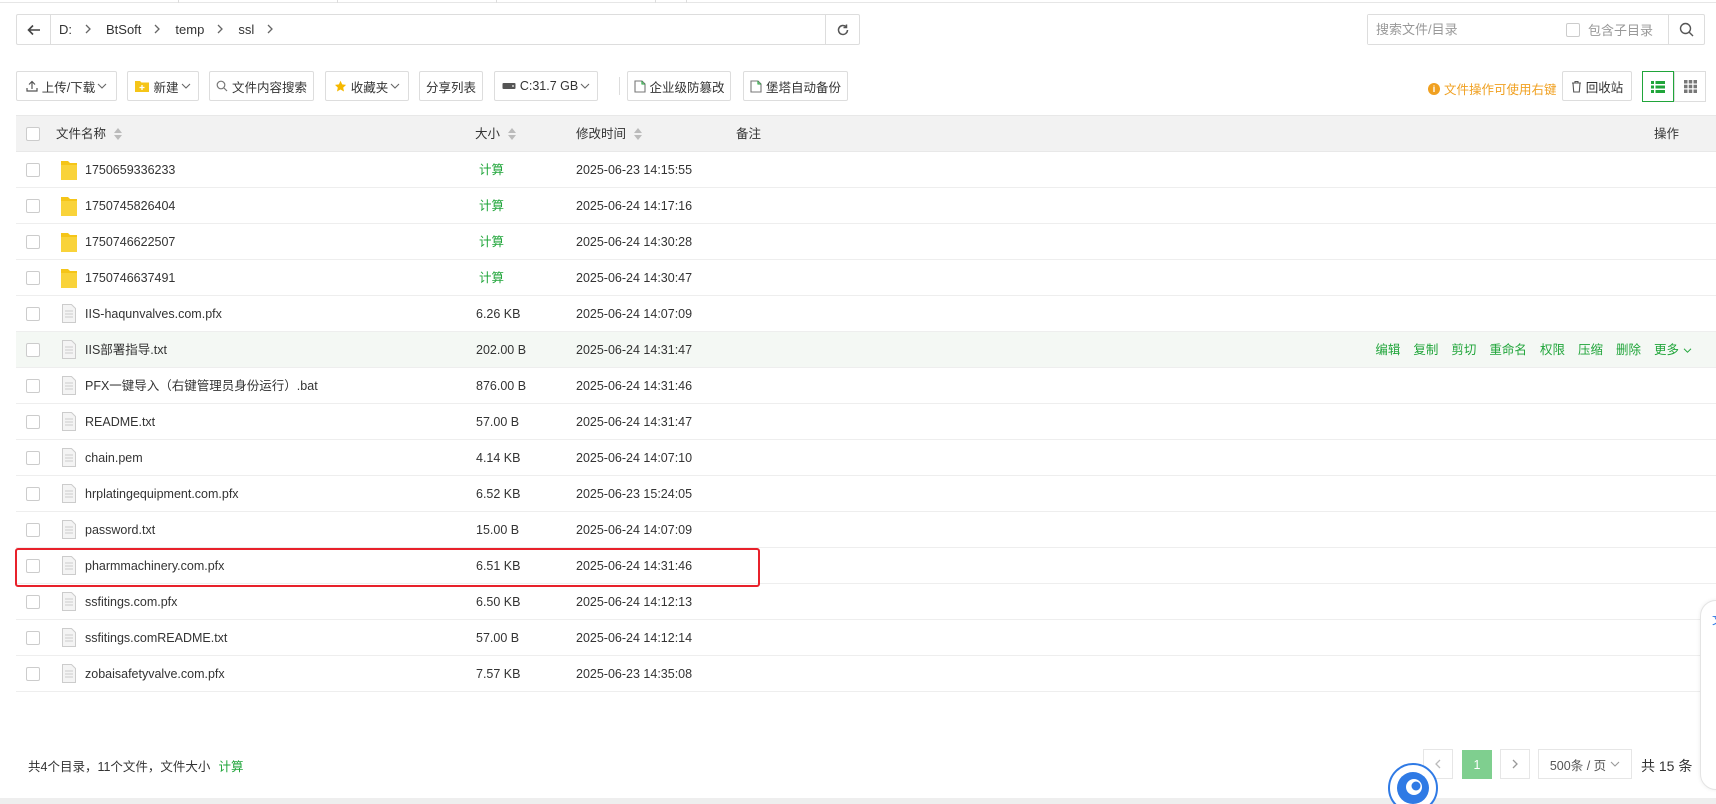  I want to click on file-name: IIS部署指导.txt, so click(126, 350).